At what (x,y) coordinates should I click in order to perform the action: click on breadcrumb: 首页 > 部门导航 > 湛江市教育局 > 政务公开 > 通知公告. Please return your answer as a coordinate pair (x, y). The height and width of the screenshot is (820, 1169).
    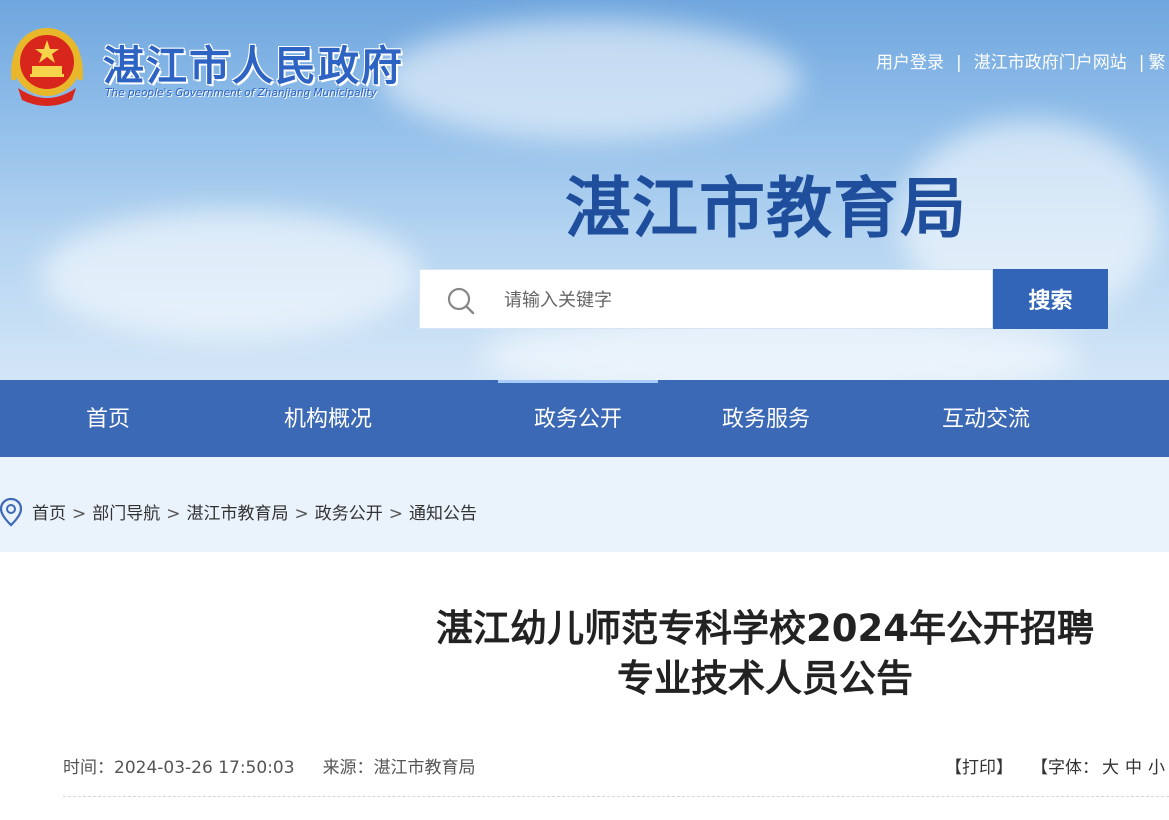
    Looking at the image, I should click on (254, 511).